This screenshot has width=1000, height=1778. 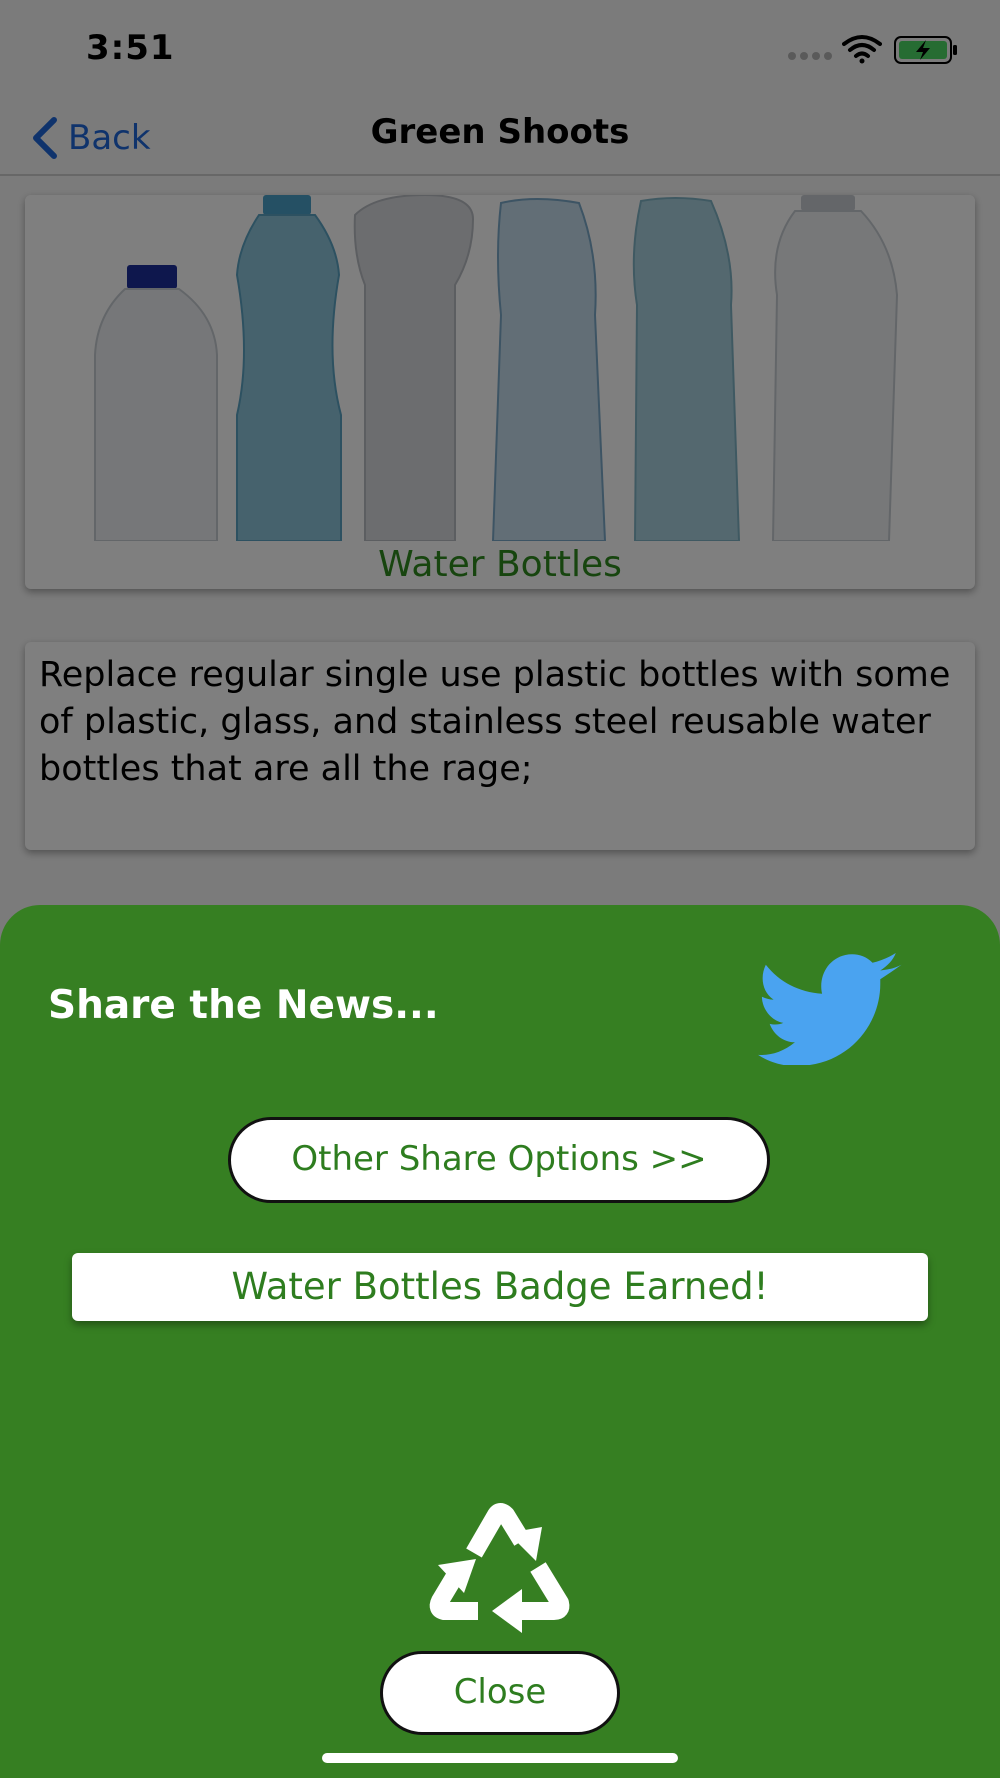 I want to click on home-indicator, so click(x=500, y=1758).